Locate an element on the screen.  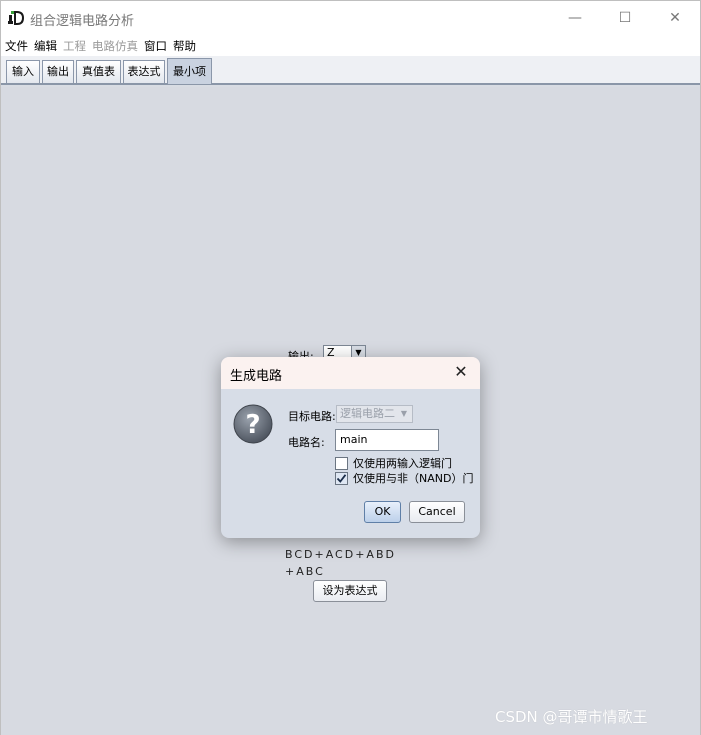
nand-only-checkbox is located at coordinates (341, 478).